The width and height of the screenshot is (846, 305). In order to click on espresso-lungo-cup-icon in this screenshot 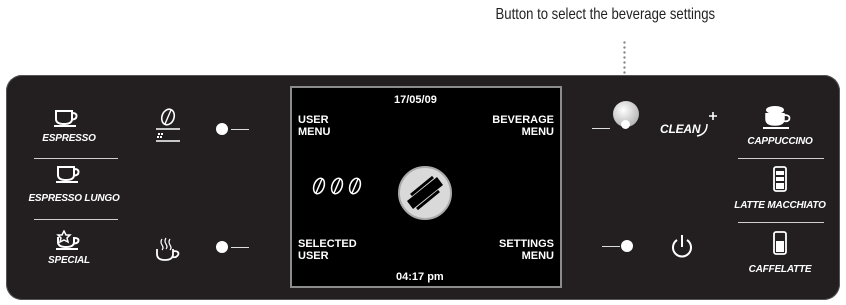, I will do `click(68, 174)`.